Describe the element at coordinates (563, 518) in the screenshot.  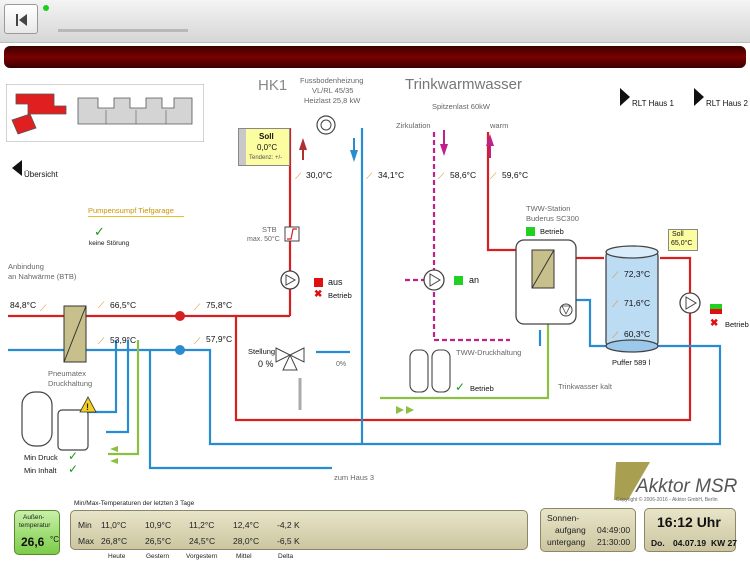
I see `sun-label: Sonnen-` at that location.